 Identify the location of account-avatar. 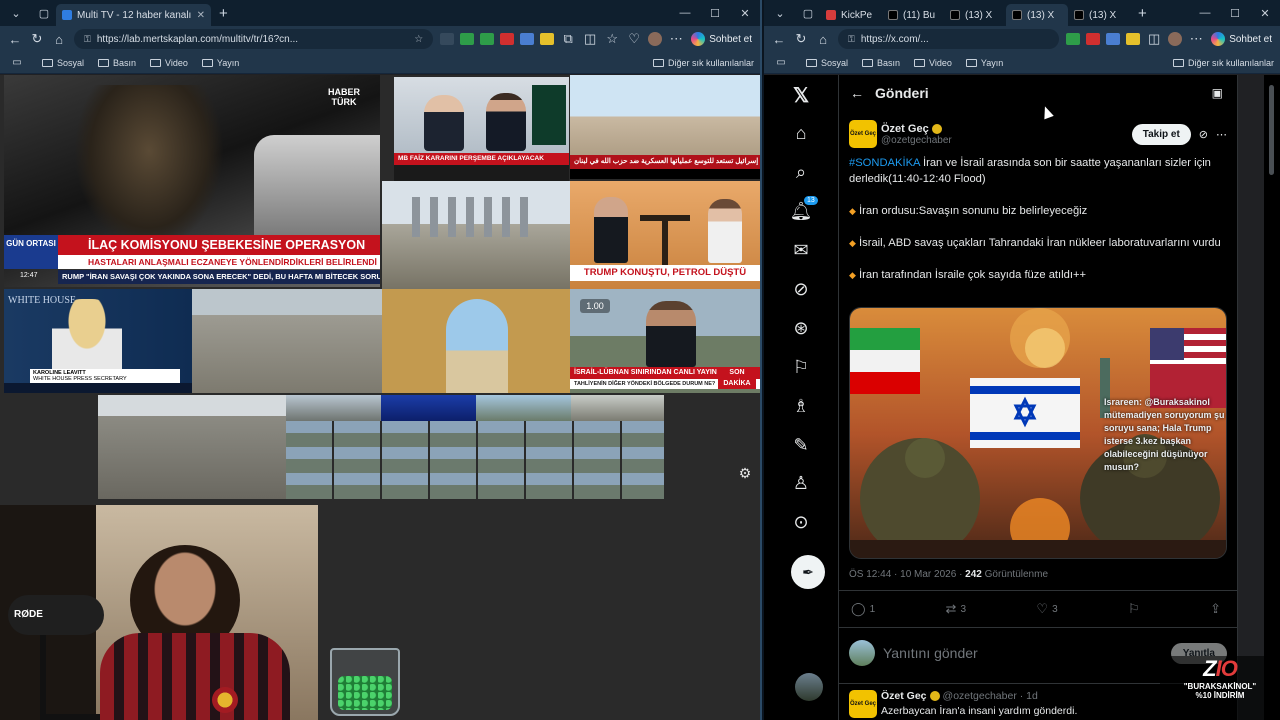
(809, 687).